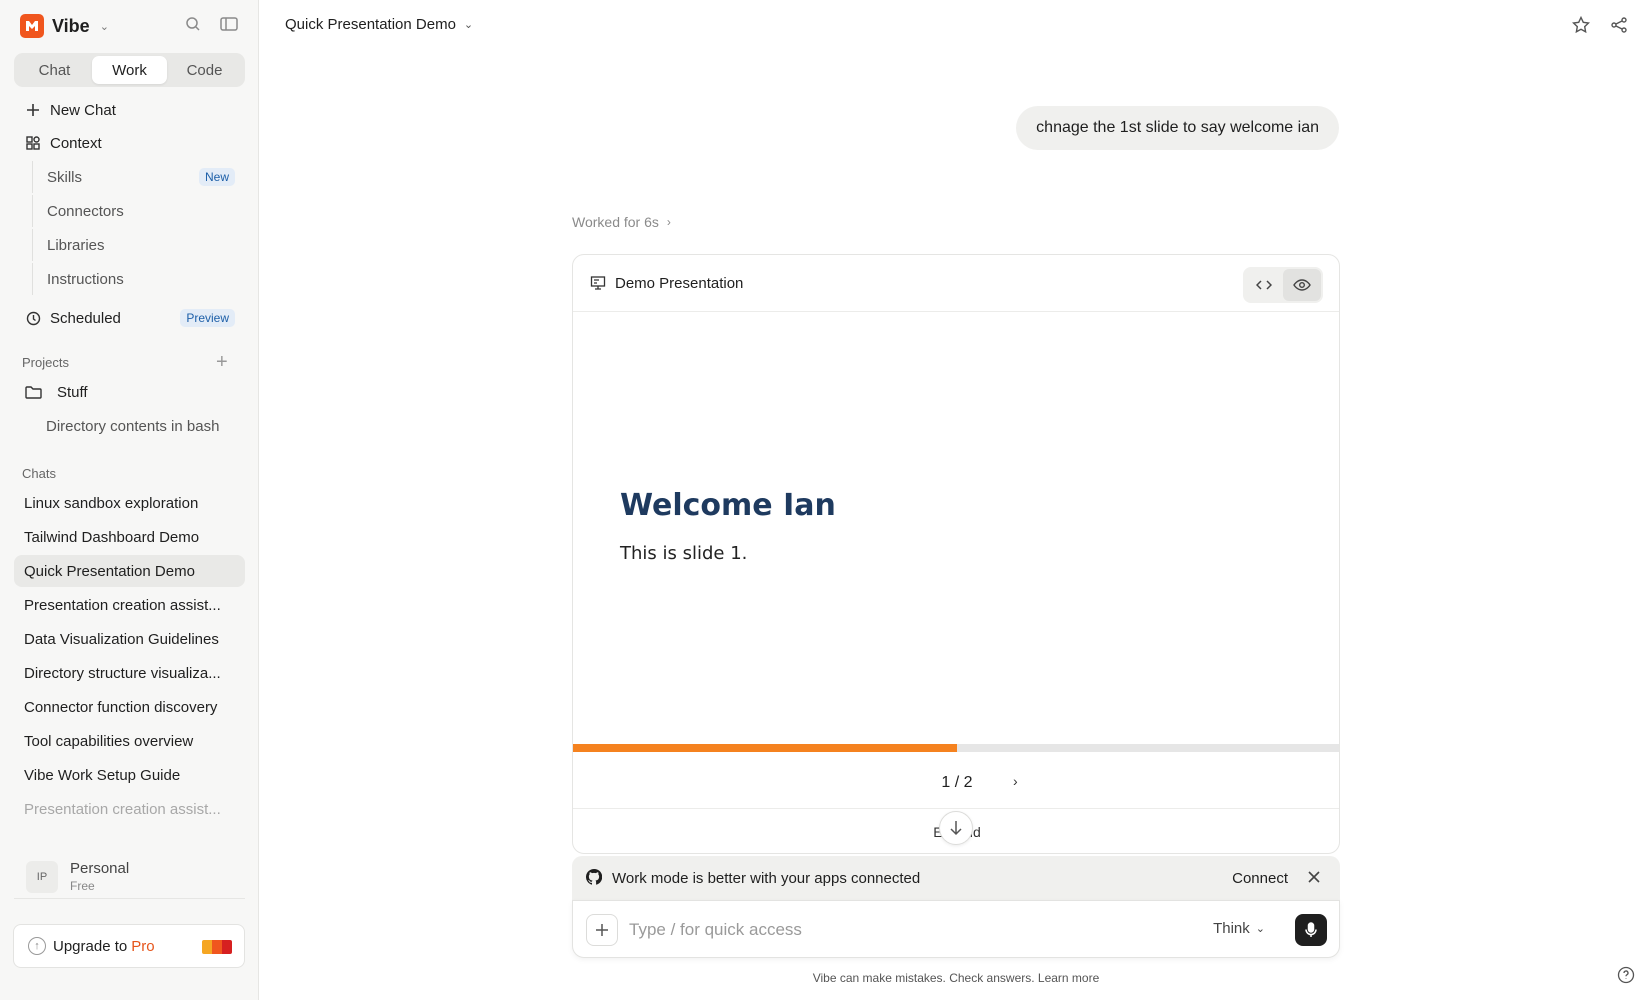 This screenshot has width=1650, height=1000. I want to click on code-view-icon, so click(1264, 285).